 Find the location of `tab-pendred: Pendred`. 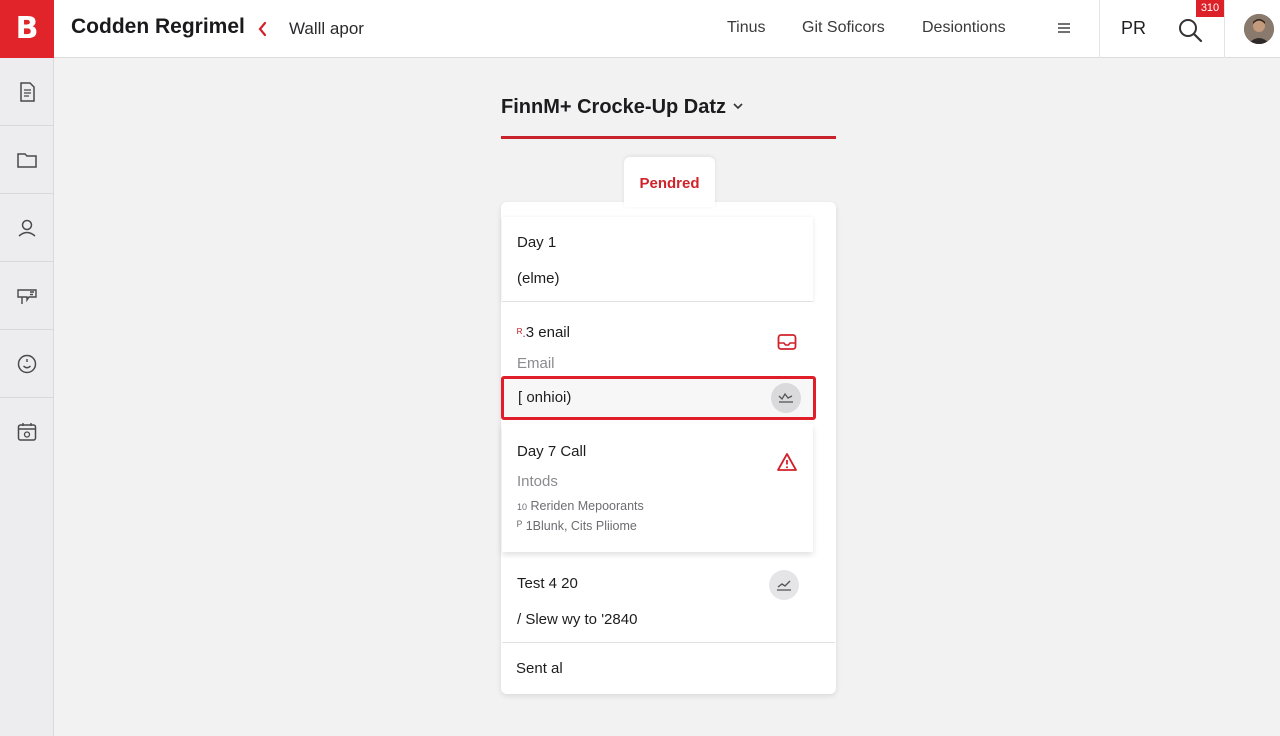

tab-pendred: Pendred is located at coordinates (669, 182).